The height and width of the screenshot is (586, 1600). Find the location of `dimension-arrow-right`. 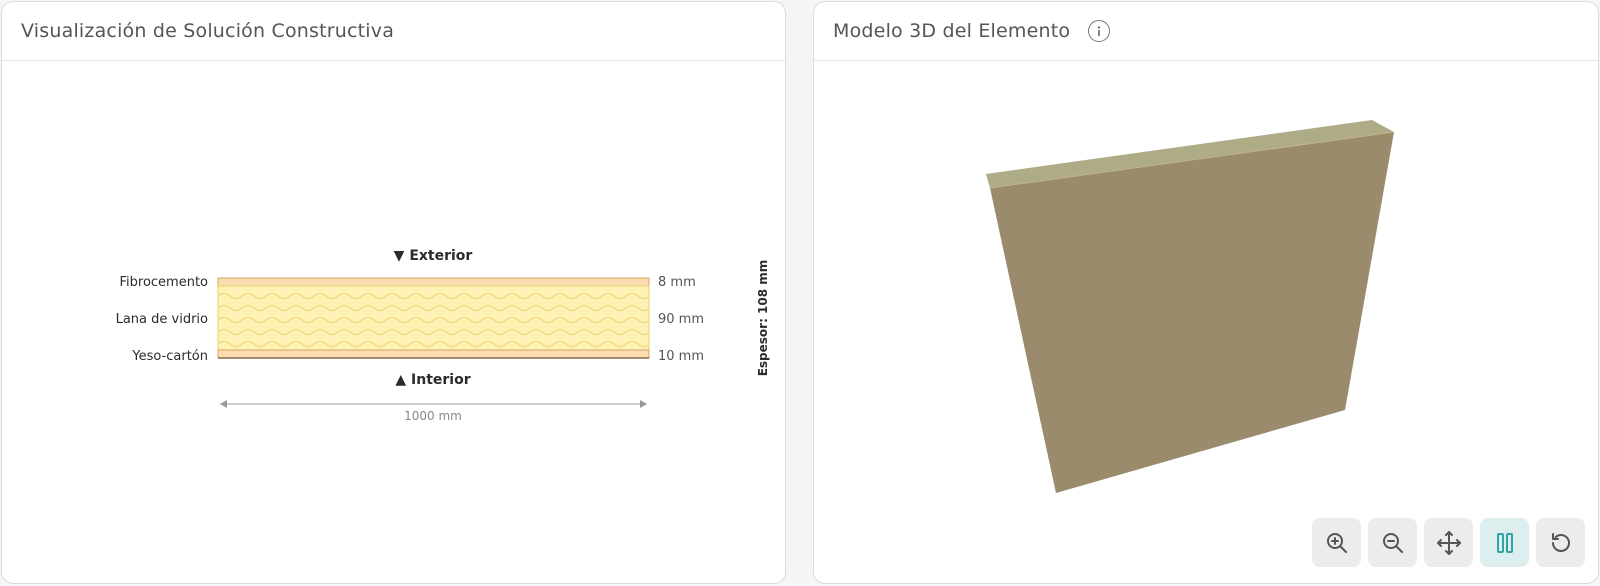

dimension-arrow-right is located at coordinates (643, 404).